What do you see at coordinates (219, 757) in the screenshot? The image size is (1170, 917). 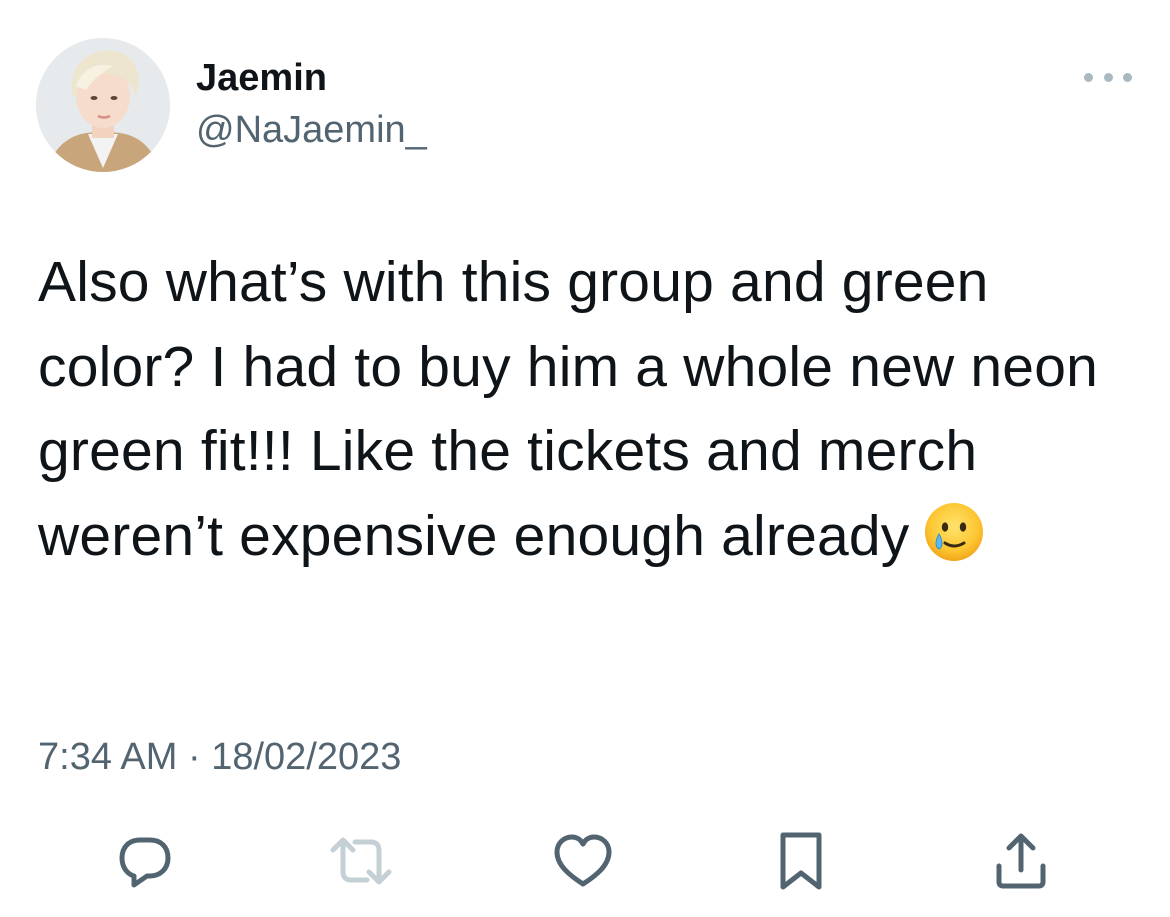 I see `tweet-timestamp: 7:34 AM · 18/02/2023` at bounding box center [219, 757].